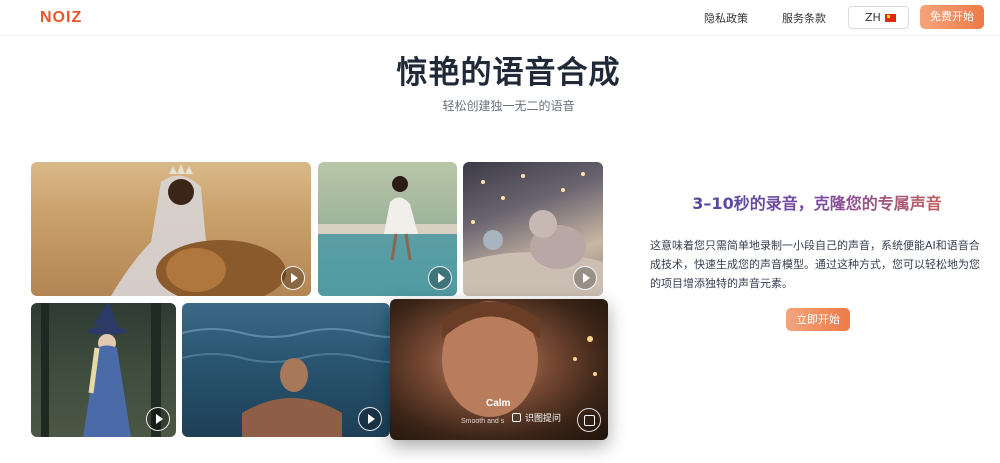 The image size is (1000, 463). What do you see at coordinates (726, 18) in the screenshot?
I see `nav-privacy-link: 隐私政策` at bounding box center [726, 18].